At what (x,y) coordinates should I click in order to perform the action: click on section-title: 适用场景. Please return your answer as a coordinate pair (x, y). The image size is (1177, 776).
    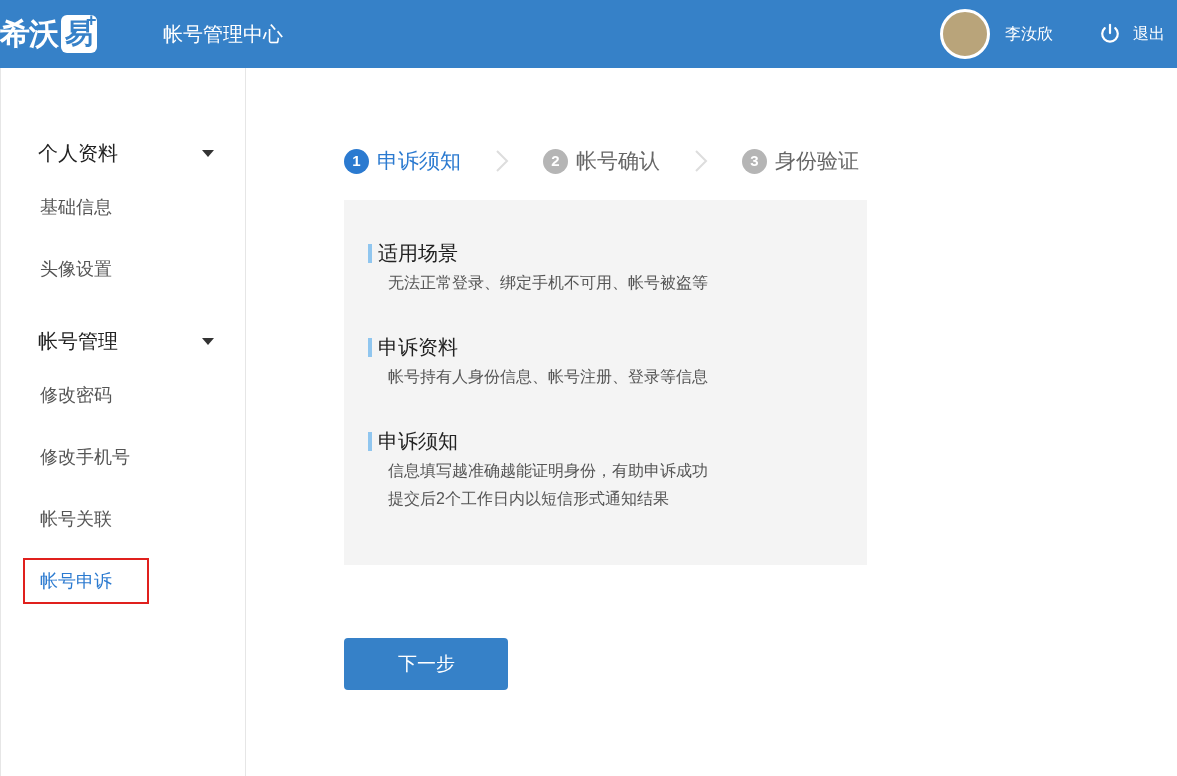
    Looking at the image, I should click on (418, 253).